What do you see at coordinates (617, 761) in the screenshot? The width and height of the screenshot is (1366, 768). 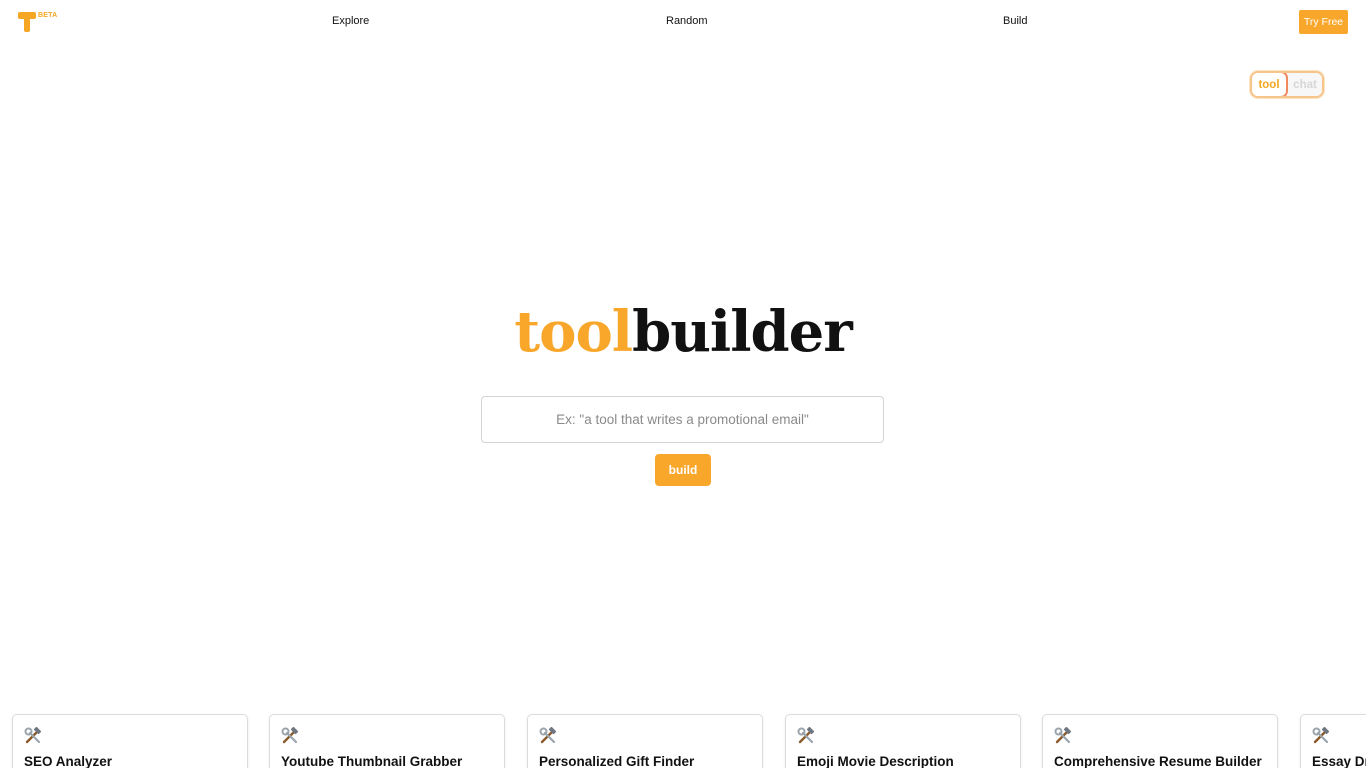 I see `tool-card-title: Personalized Gift Finder` at bounding box center [617, 761].